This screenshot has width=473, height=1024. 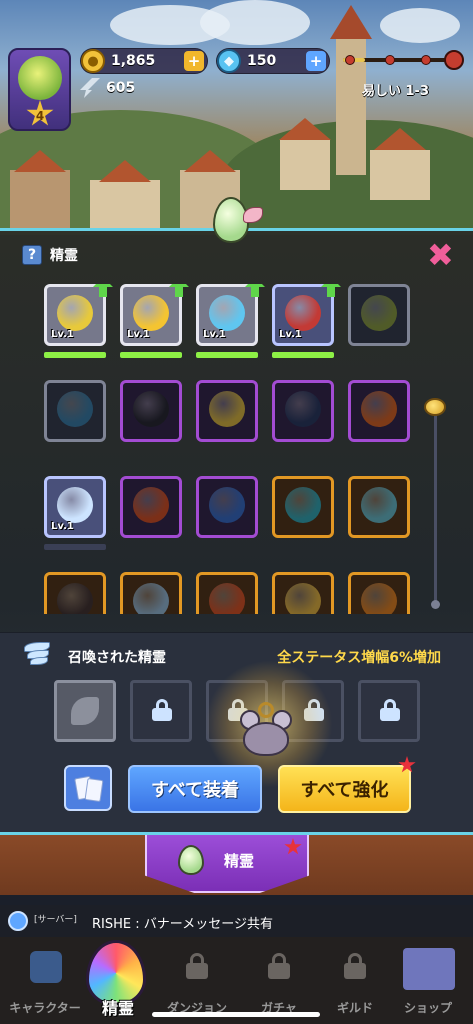 What do you see at coordinates (45, 980) in the screenshot?
I see `nav-character: キャラクター` at bounding box center [45, 980].